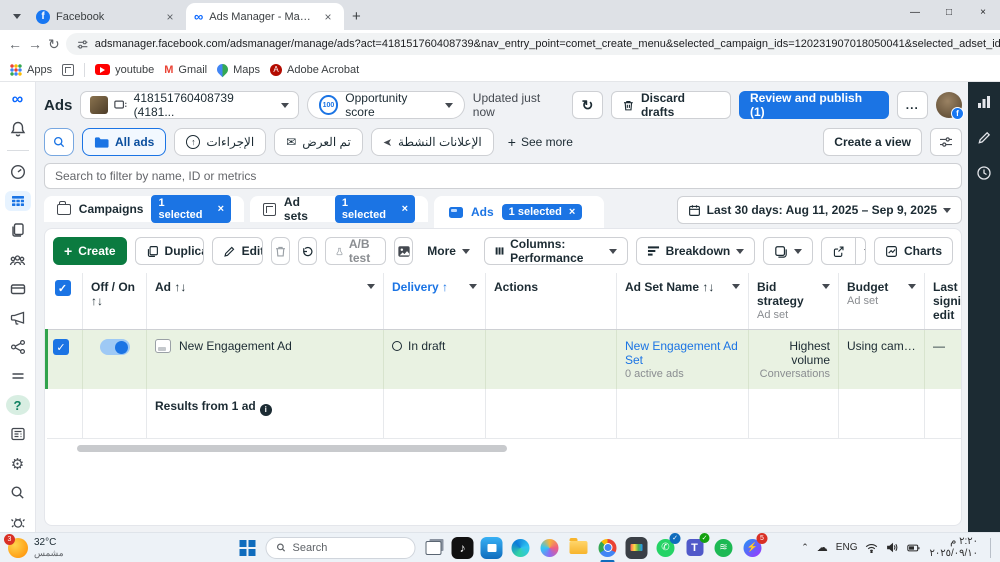 Image resolution: width=1000 pixels, height=562 pixels. What do you see at coordinates (15, 44) in the screenshot?
I see `back-button: ←` at bounding box center [15, 44].